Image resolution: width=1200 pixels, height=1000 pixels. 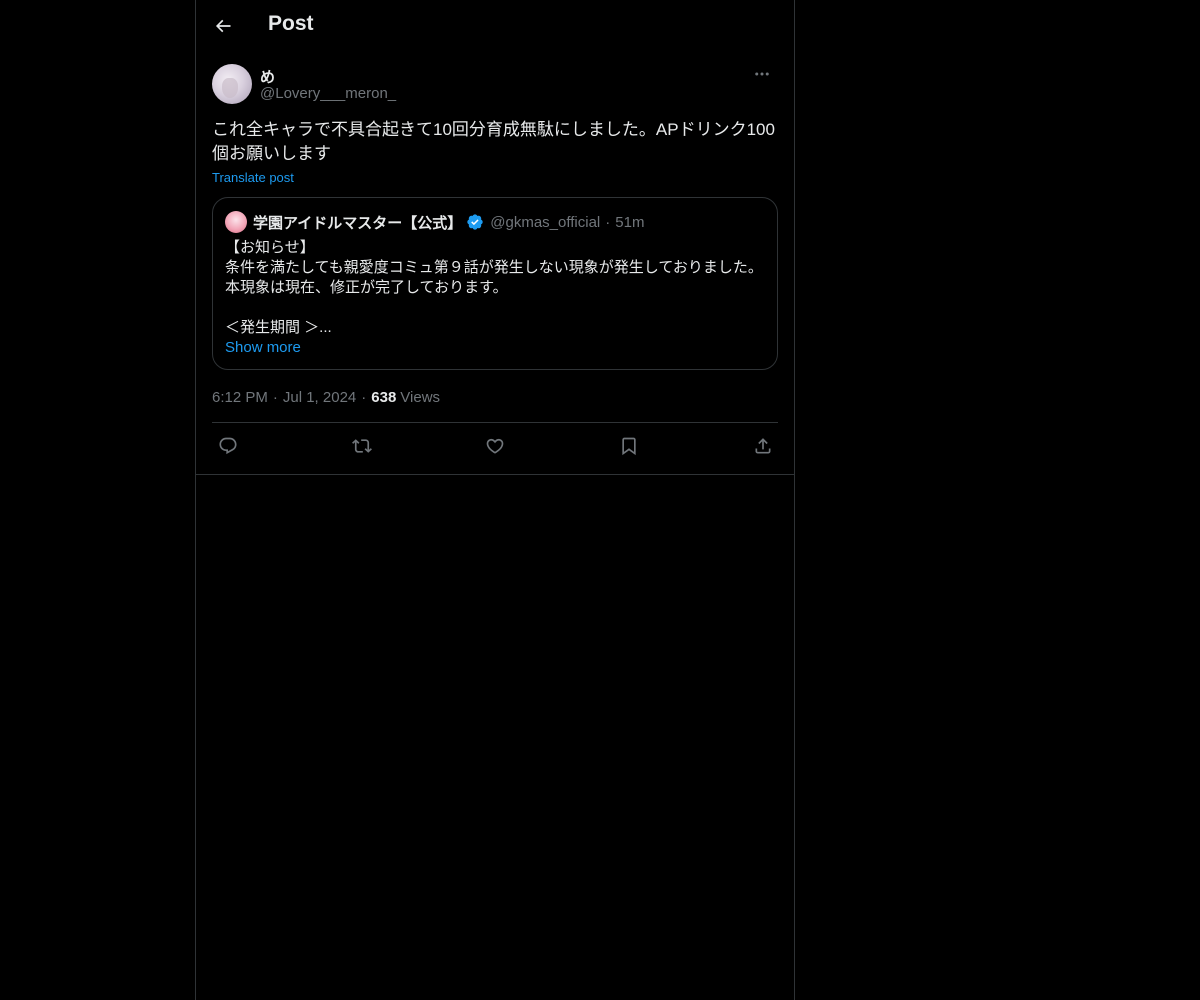 What do you see at coordinates (629, 222) in the screenshot?
I see `quote-timestamp: 51m` at bounding box center [629, 222].